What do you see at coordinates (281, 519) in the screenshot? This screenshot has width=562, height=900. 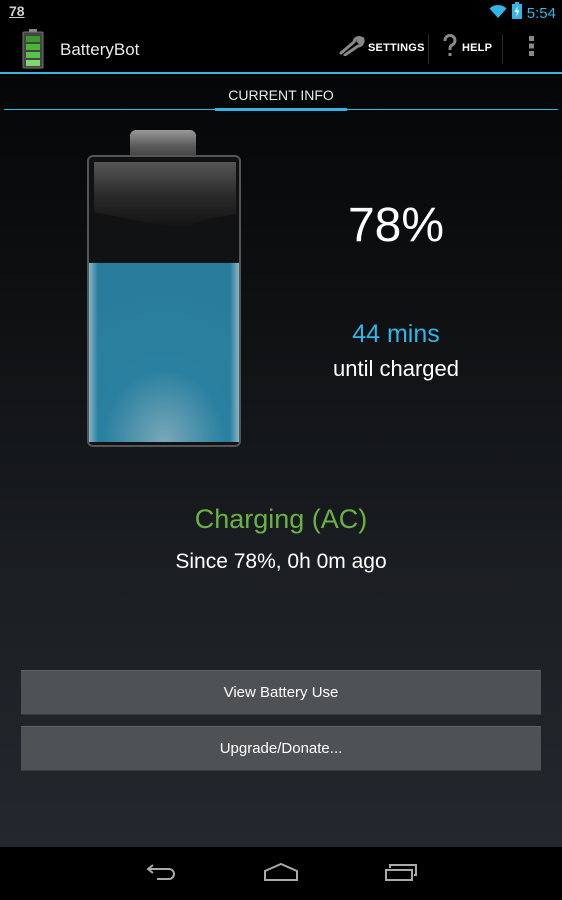 I see `charging-status: Charging (AC)` at bounding box center [281, 519].